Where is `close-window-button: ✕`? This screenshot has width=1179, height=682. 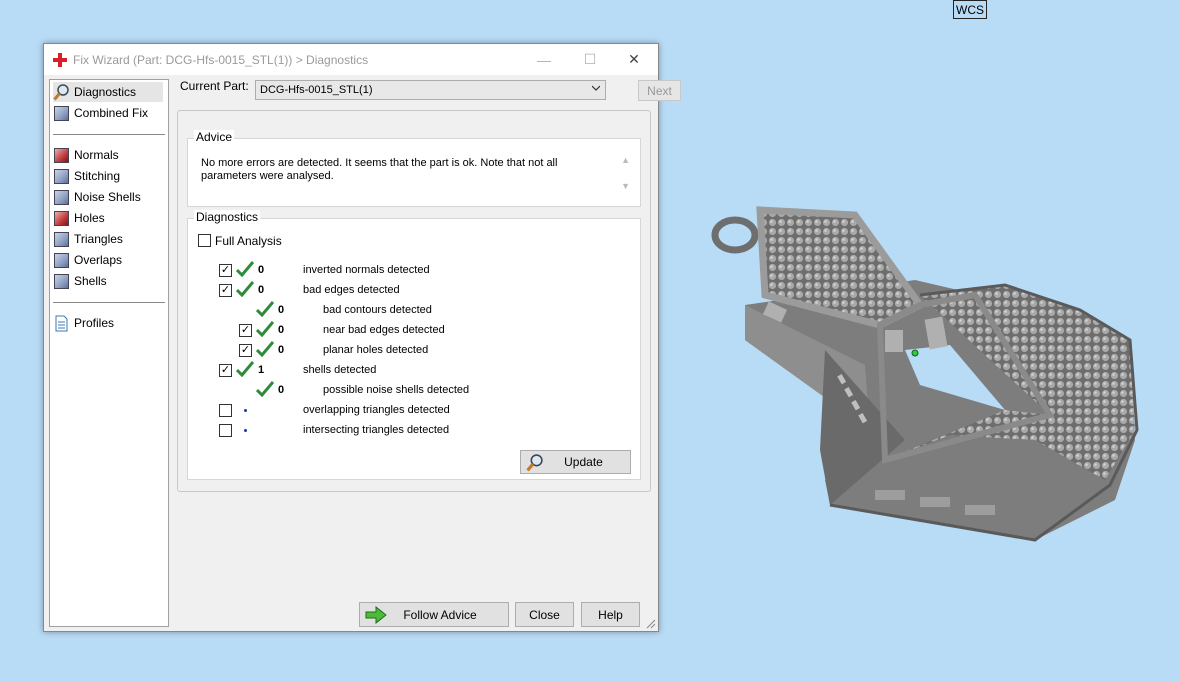
close-window-button: ✕ is located at coordinates (634, 59).